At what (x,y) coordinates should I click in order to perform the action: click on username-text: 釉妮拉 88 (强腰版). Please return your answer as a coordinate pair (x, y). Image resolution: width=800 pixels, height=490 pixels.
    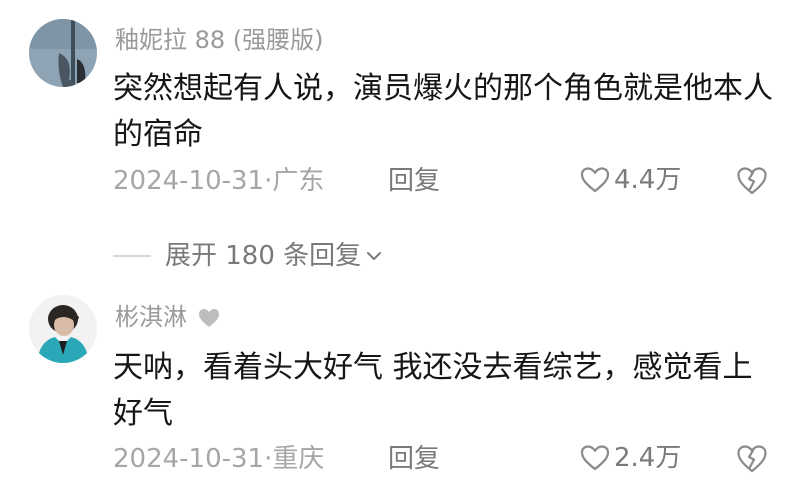
    Looking at the image, I should click on (219, 40).